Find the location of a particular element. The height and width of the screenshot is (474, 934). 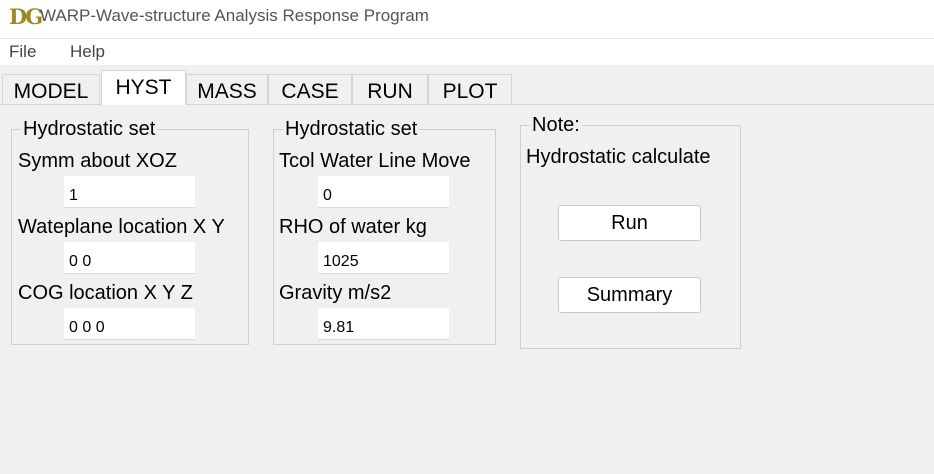

gravity-input is located at coordinates (383, 324).